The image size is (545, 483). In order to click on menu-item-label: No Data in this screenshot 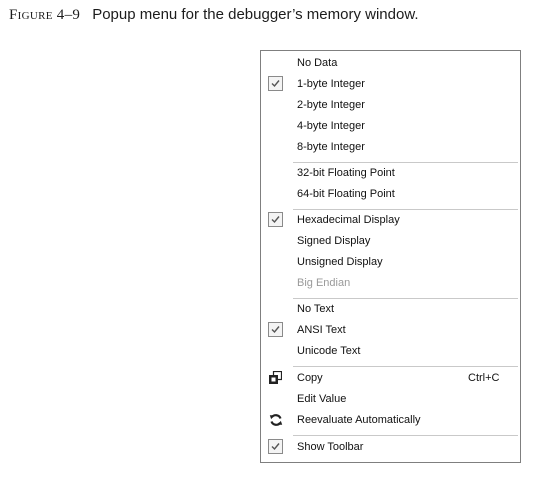, I will do `click(317, 63)`.